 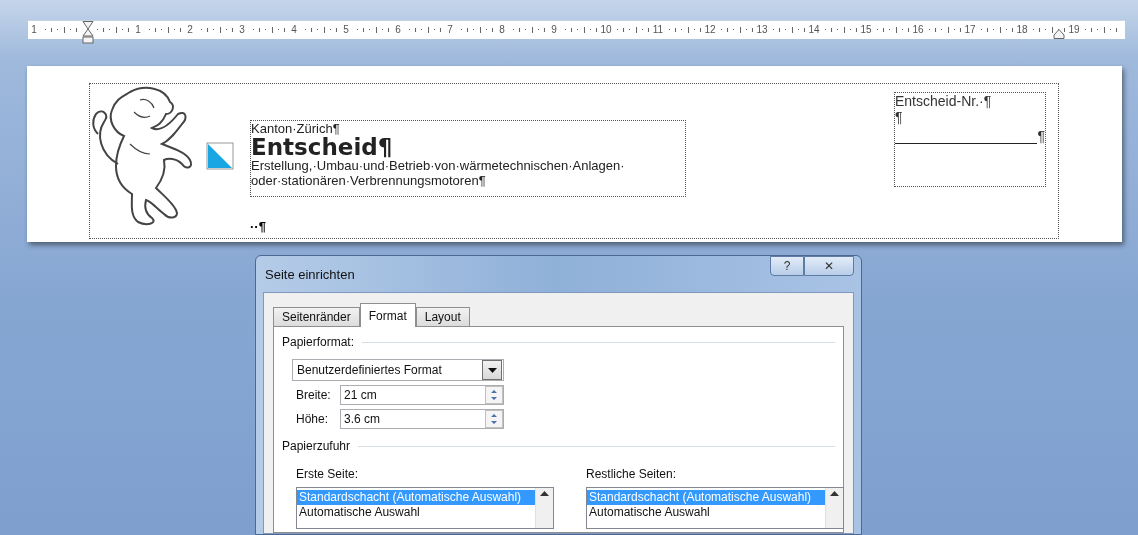 I want to click on list-label: Erste Seite:, so click(x=328, y=474).